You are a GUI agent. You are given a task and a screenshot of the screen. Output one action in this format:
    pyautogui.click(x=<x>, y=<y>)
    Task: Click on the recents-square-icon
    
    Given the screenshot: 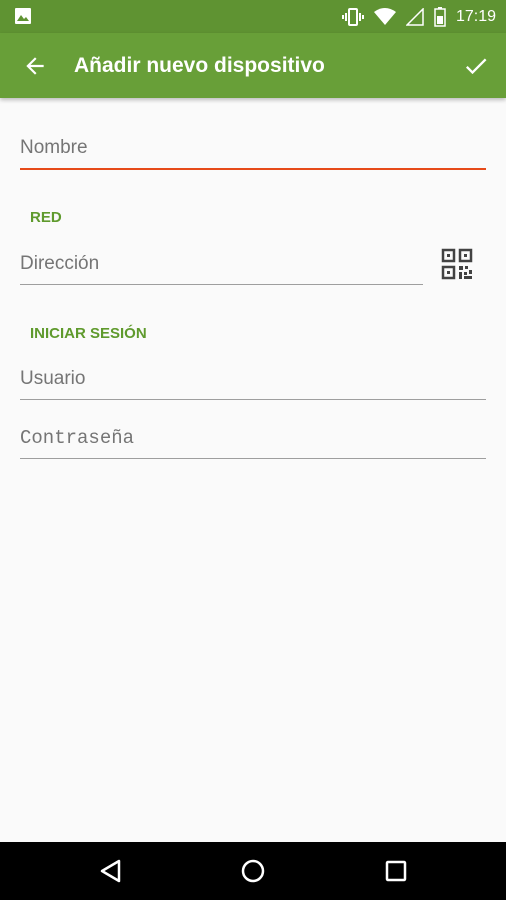 What is the action you would take?
    pyautogui.click(x=396, y=871)
    